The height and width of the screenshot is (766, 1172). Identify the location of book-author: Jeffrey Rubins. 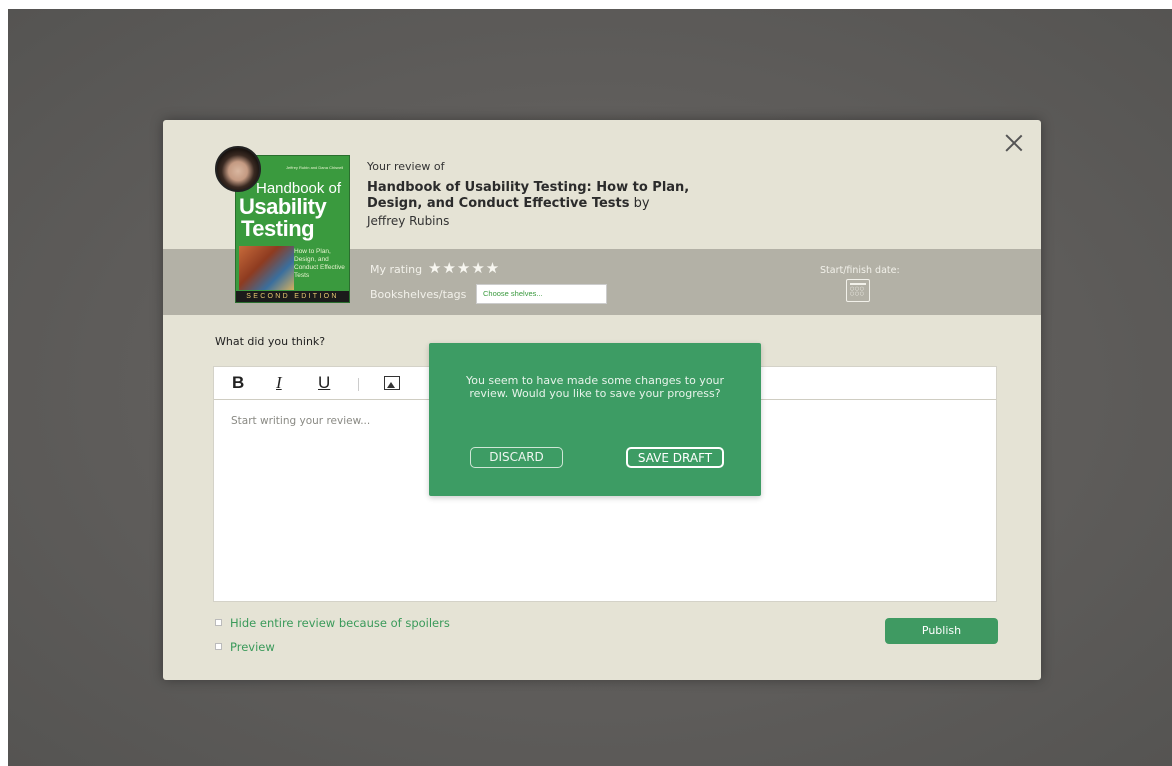
(408, 221).